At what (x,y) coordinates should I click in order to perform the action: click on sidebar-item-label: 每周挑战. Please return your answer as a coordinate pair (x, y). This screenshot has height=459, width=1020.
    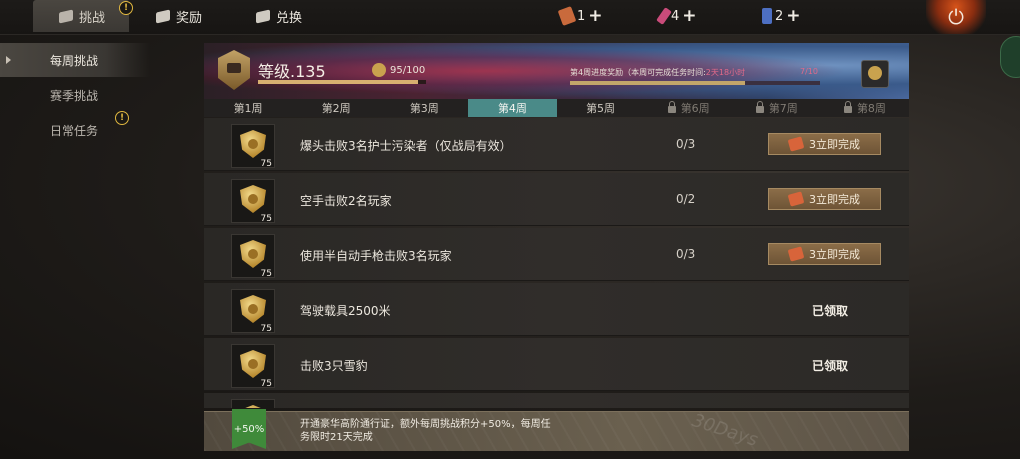
    Looking at the image, I should click on (74, 60).